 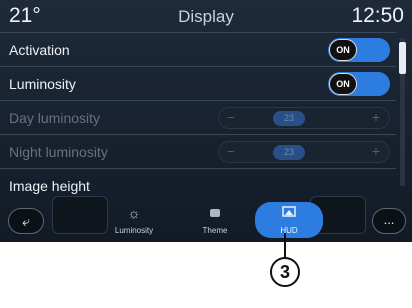 I want to click on setting-row-luminosity: Luminosity ON, so click(x=198, y=83).